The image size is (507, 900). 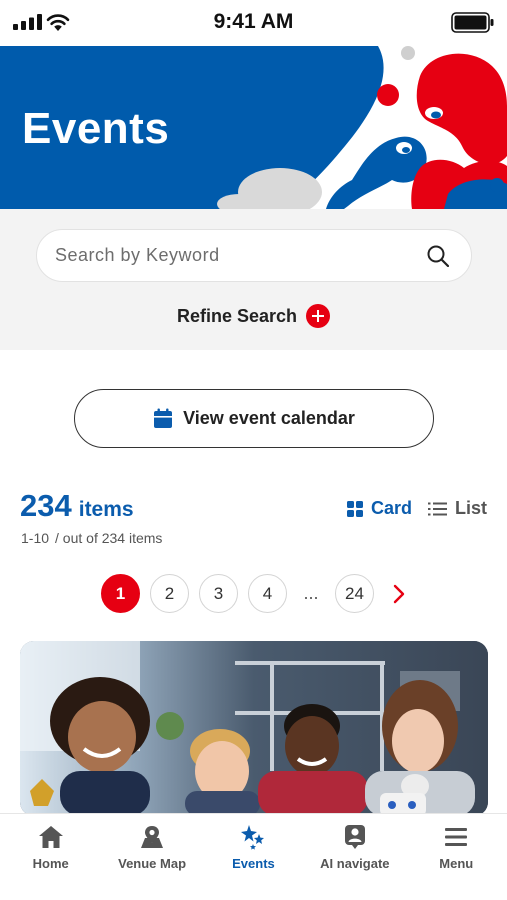 I want to click on view-event-calendar-button: View event calendar, so click(x=254, y=418).